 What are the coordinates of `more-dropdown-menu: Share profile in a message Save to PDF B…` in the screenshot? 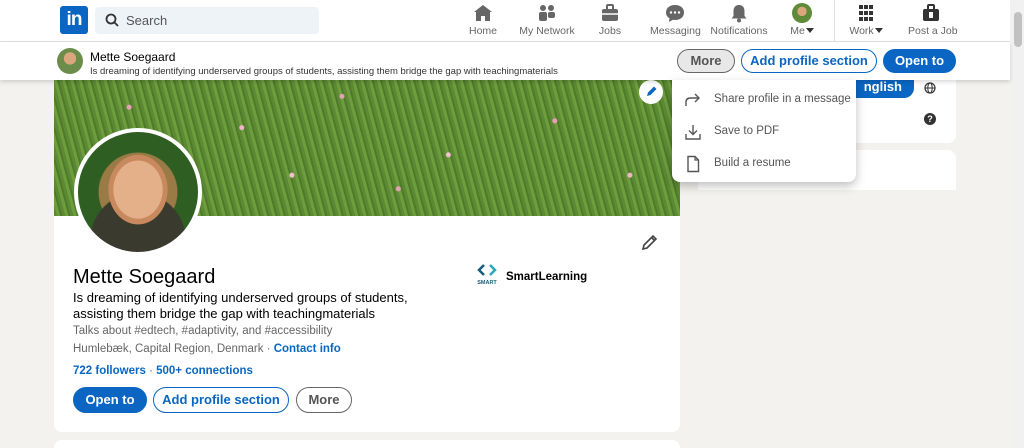 It's located at (764, 131).